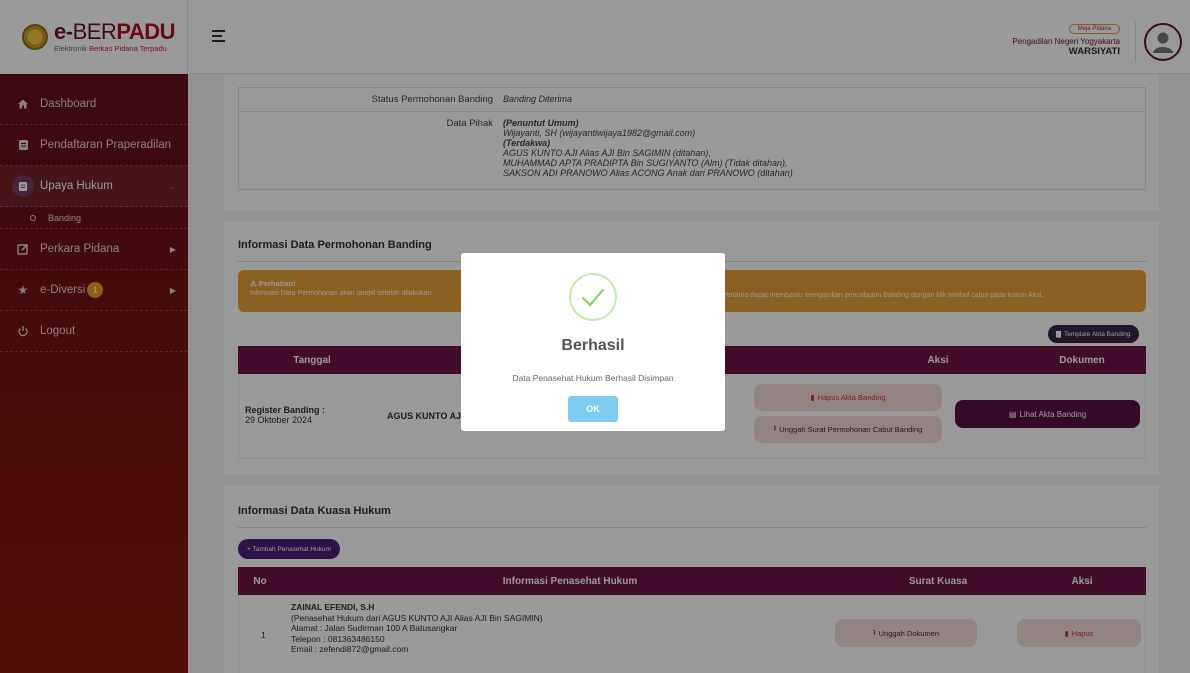  Describe the element at coordinates (593, 378) in the screenshot. I see `dialog-message: Data Penasehat Hukum Berhasil Disimpan` at that location.